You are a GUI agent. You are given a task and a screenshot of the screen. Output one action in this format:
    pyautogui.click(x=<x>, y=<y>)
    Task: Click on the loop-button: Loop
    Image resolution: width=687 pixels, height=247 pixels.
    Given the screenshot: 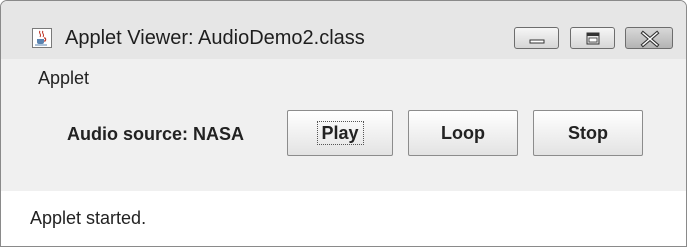 What is the action you would take?
    pyautogui.click(x=463, y=133)
    